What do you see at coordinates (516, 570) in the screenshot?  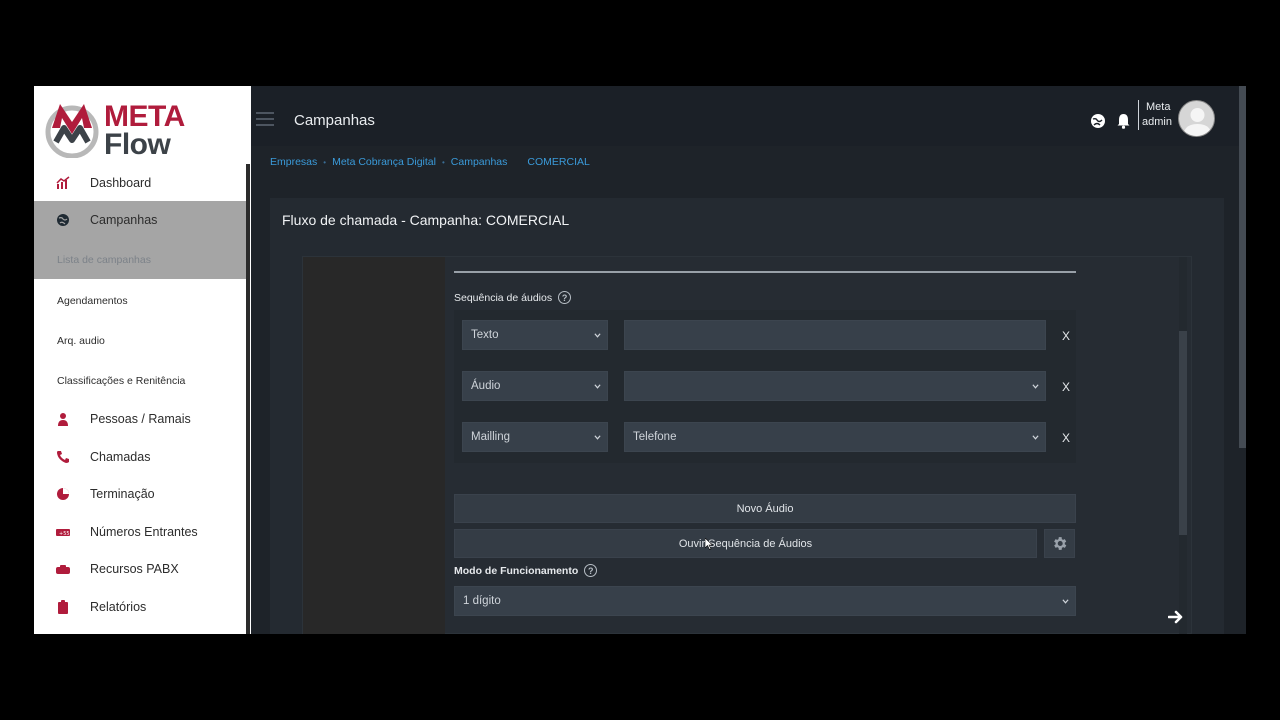 I see `mode-label-text: Modo de Funcionamento` at bounding box center [516, 570].